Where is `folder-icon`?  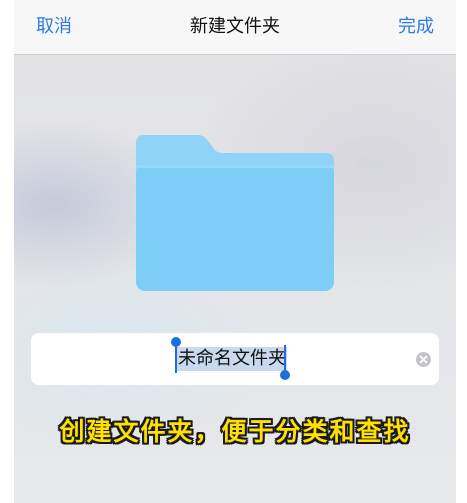
folder-icon is located at coordinates (235, 213).